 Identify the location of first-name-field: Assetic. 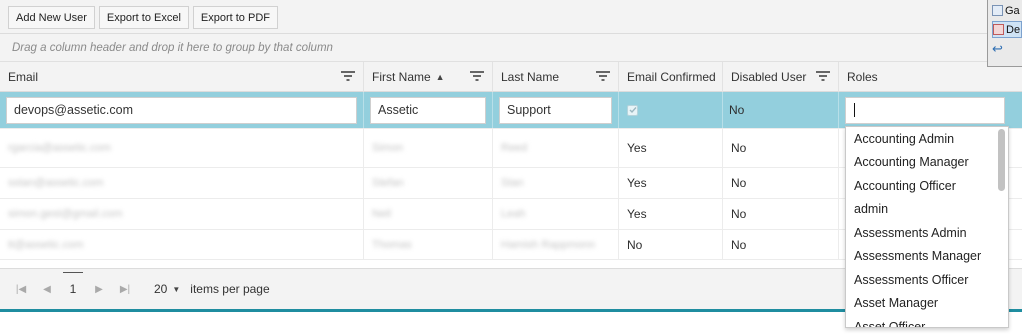
(428, 110).